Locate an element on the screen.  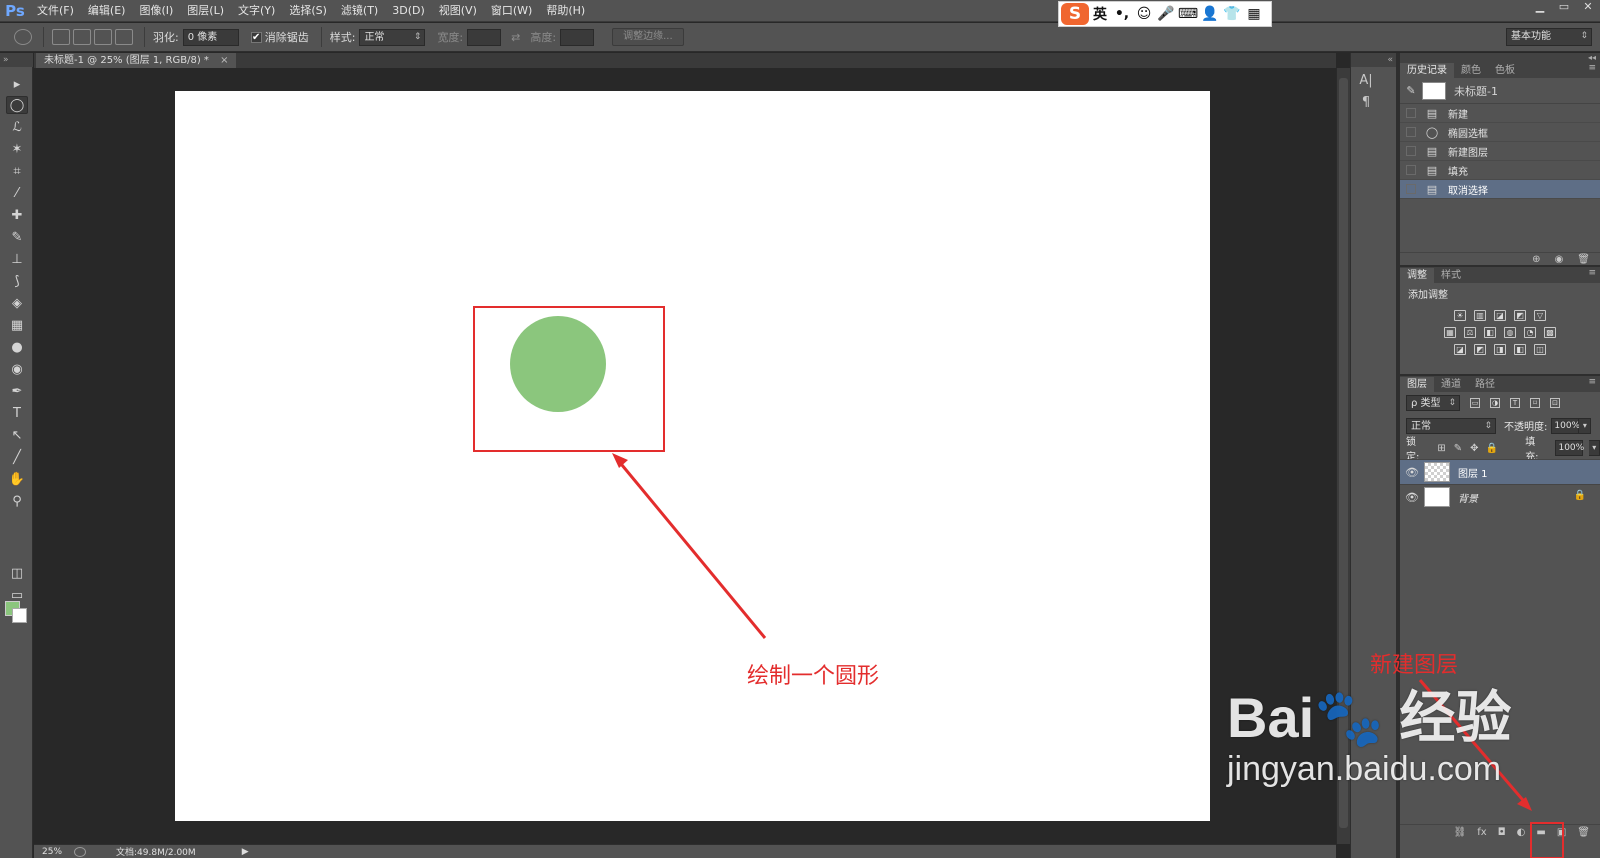
type-tool-icon: T is located at coordinates (17, 413).